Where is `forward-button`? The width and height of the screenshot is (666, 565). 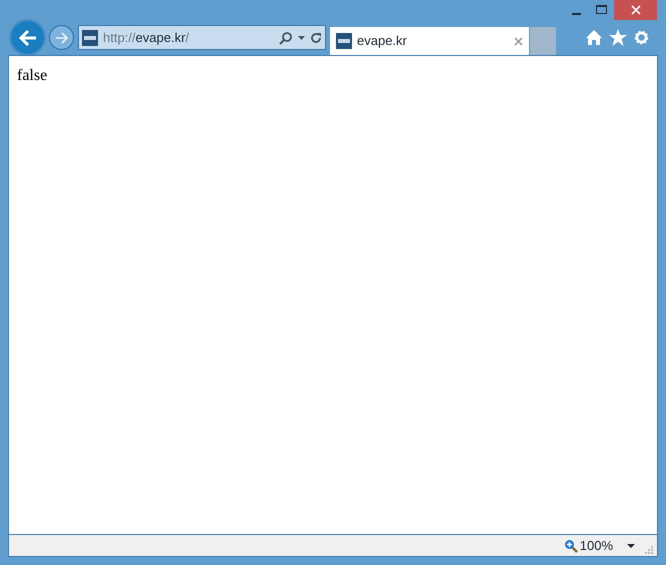
forward-button is located at coordinates (61, 37).